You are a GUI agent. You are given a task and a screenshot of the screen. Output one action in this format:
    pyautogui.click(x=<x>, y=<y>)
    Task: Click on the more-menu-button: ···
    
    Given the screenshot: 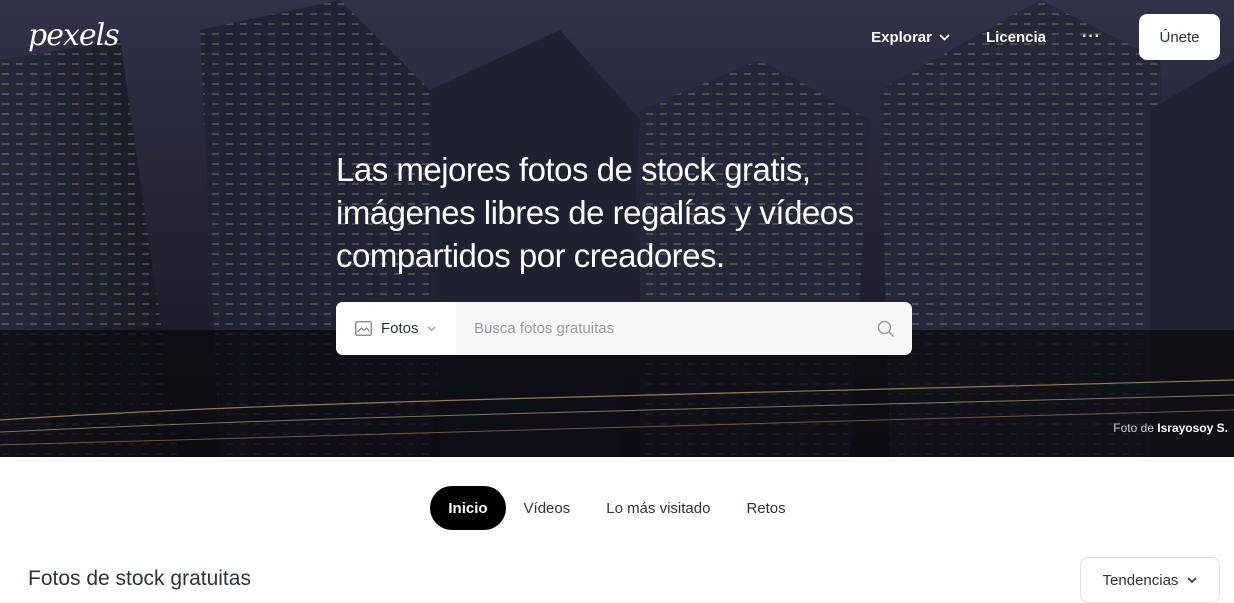 What is the action you would take?
    pyautogui.click(x=1091, y=37)
    